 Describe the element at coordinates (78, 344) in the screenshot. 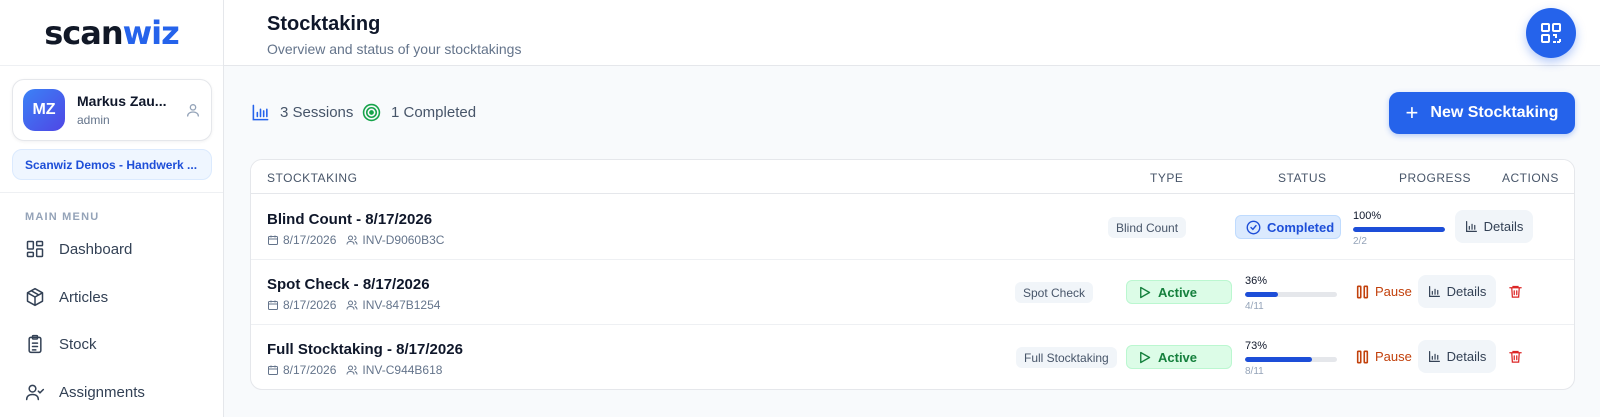

I see `sidebar-item-label: Stock` at that location.